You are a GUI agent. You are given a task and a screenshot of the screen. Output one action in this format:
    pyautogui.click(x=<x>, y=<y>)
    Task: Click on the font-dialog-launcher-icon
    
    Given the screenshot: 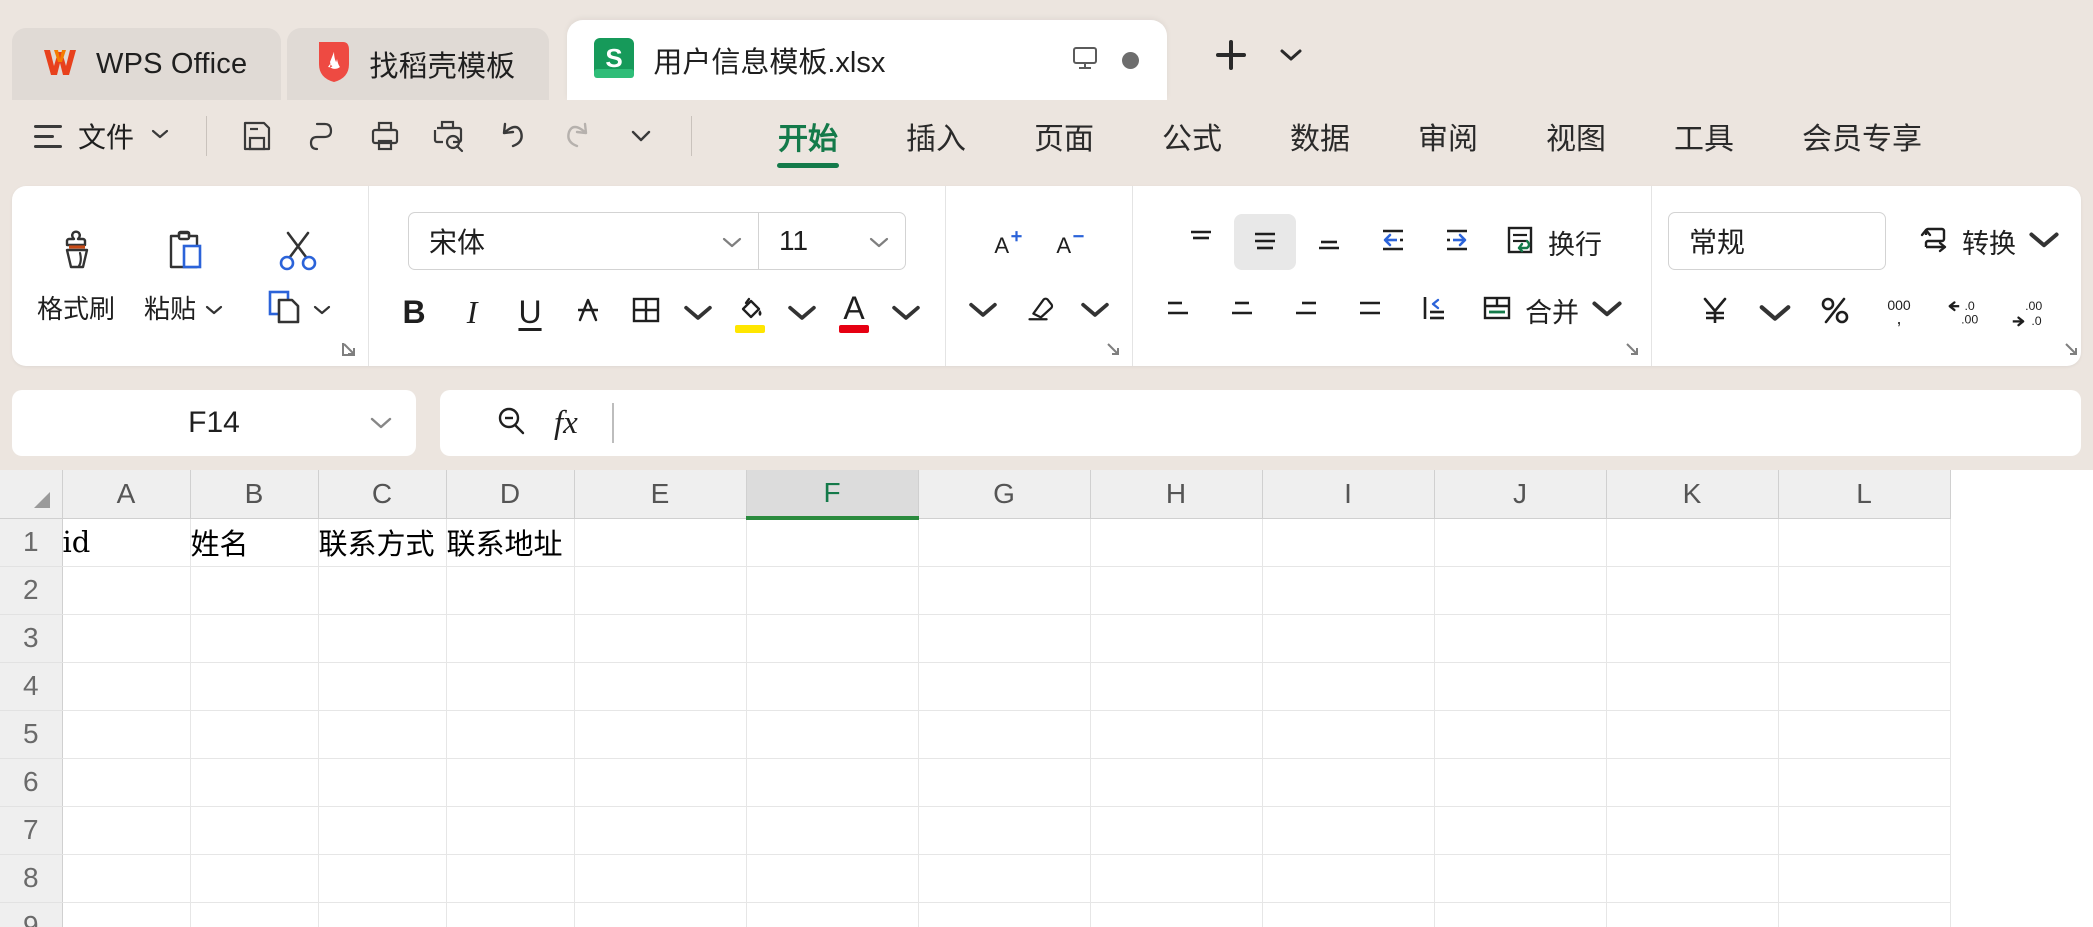 What is the action you would take?
    pyautogui.click(x=1113, y=349)
    